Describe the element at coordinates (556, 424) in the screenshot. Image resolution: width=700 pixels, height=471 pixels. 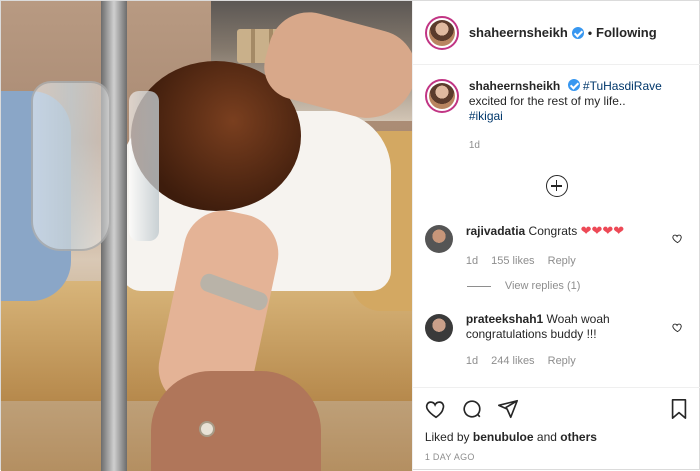
I see `action-bar: Liked by benubuloe and others 1 DAY AGO` at that location.